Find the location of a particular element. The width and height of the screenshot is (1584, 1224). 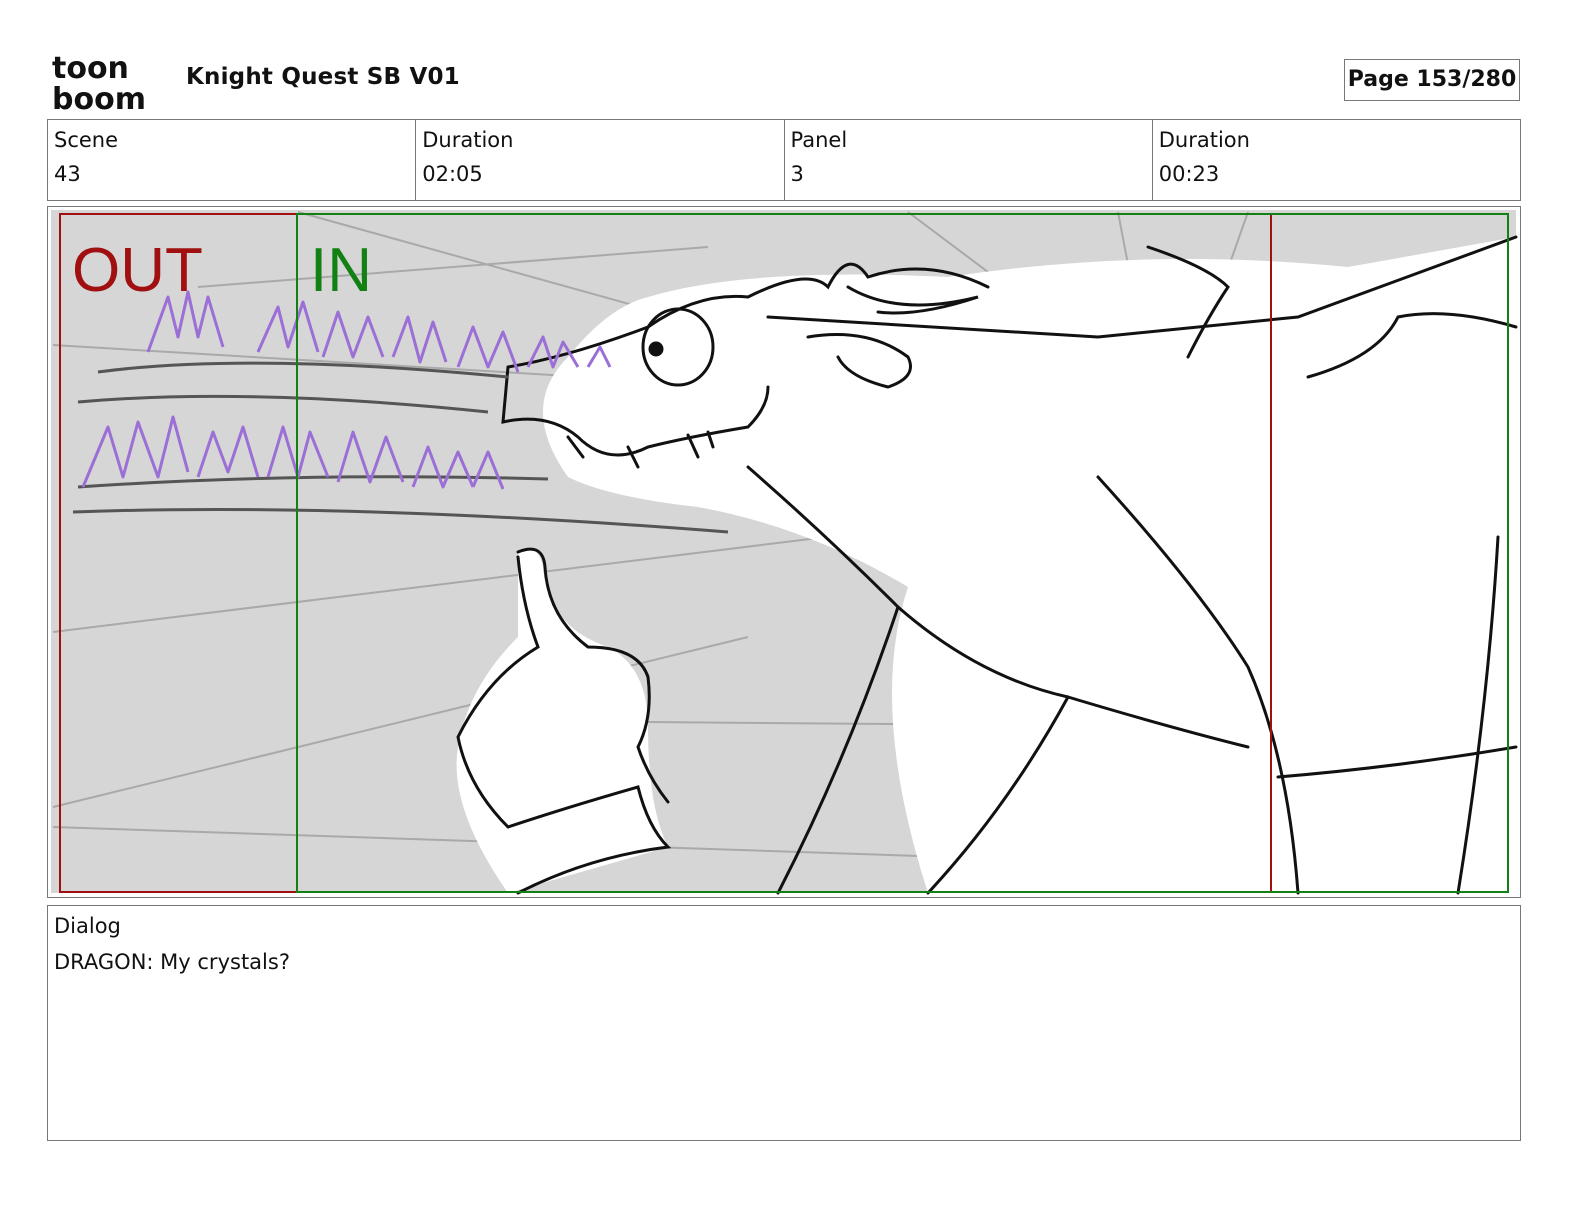

in-marker: IN is located at coordinates (341, 270).